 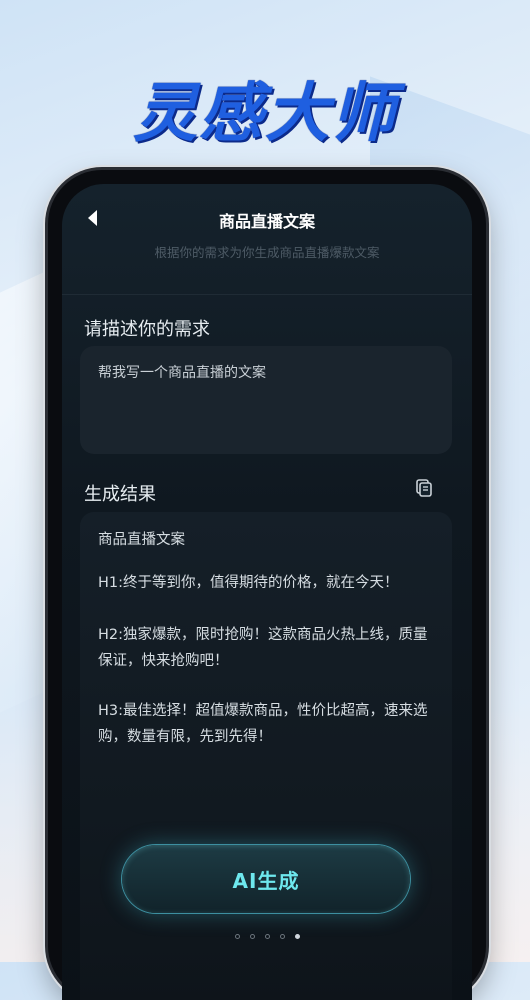 I want to click on ai-generate-button: AI生成, so click(x=266, y=879).